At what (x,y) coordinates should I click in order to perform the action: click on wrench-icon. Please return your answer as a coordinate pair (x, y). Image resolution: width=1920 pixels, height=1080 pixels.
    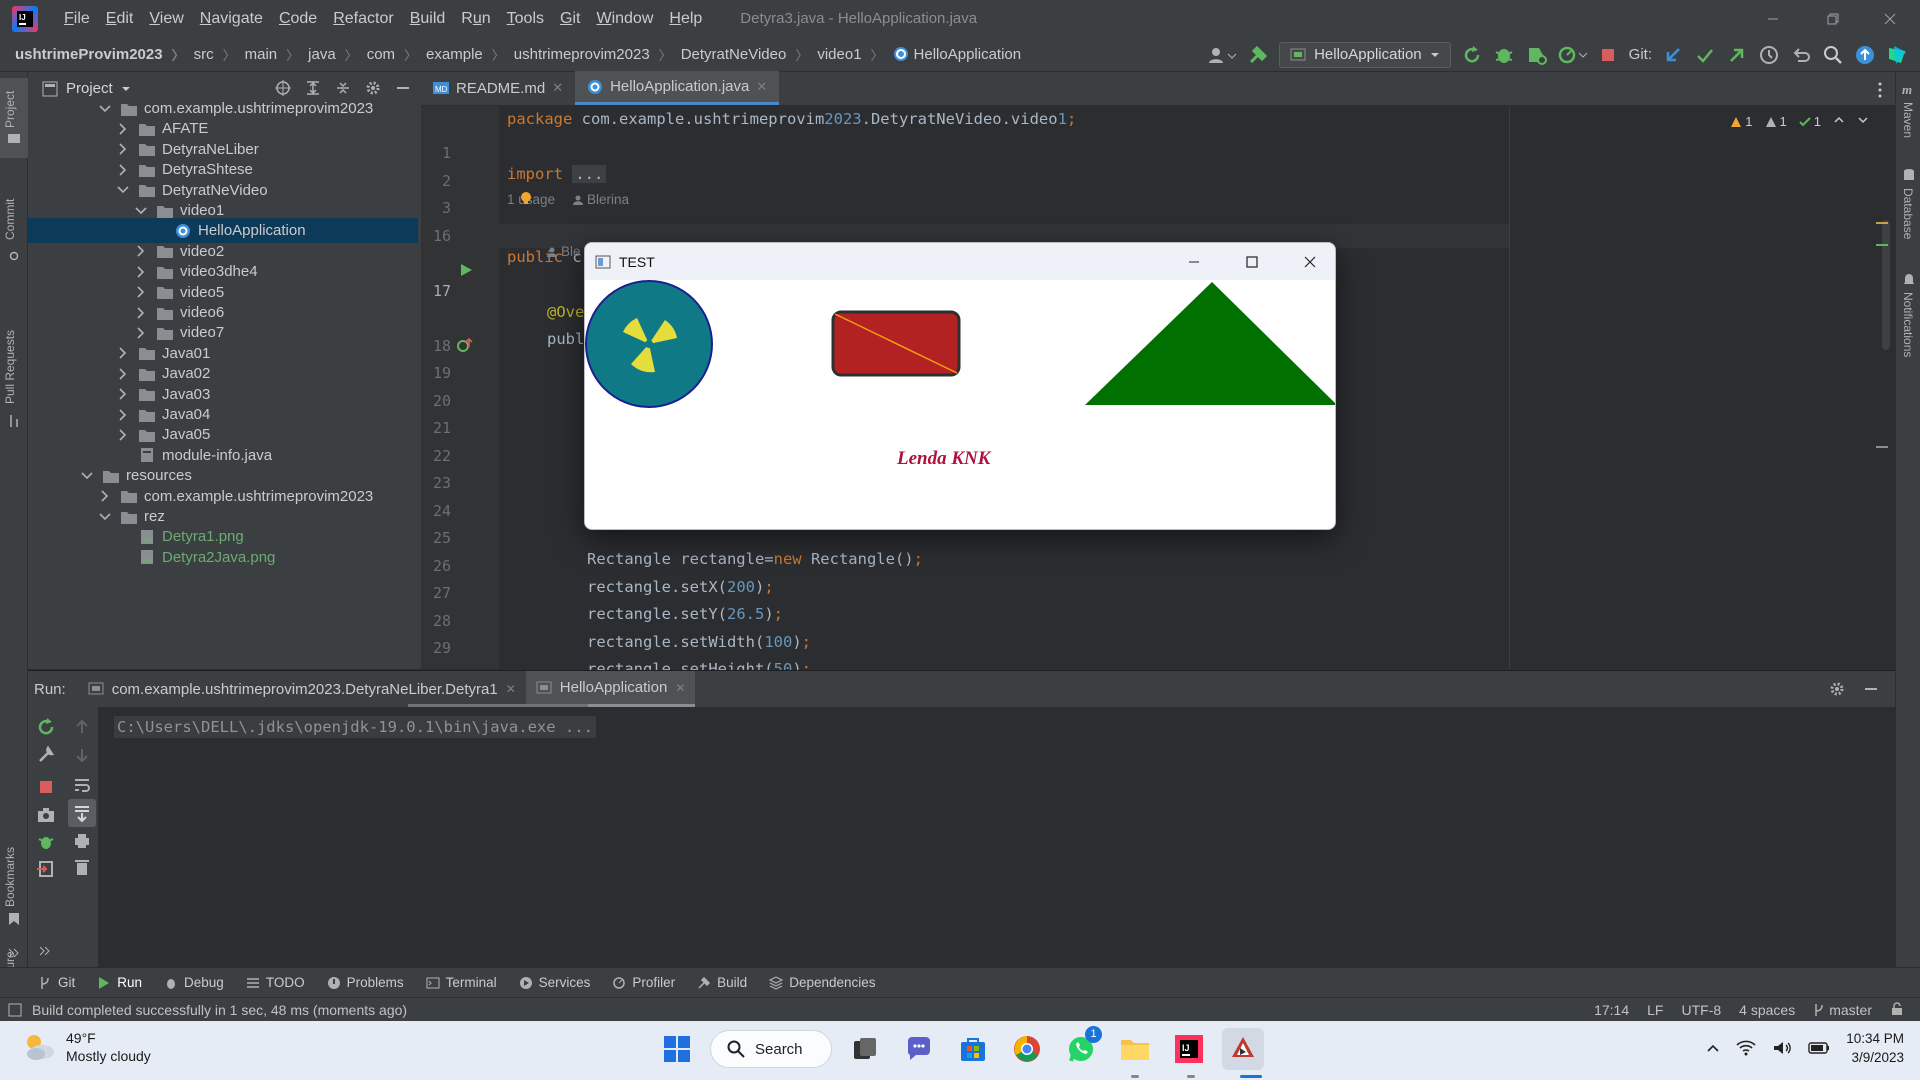
    Looking at the image, I should click on (46, 755).